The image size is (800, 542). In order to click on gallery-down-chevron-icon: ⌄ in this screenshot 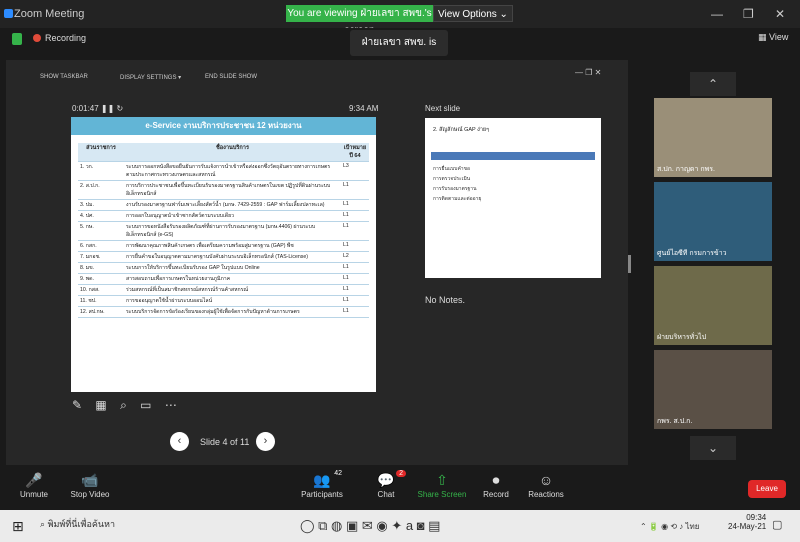, I will do `click(713, 448)`.